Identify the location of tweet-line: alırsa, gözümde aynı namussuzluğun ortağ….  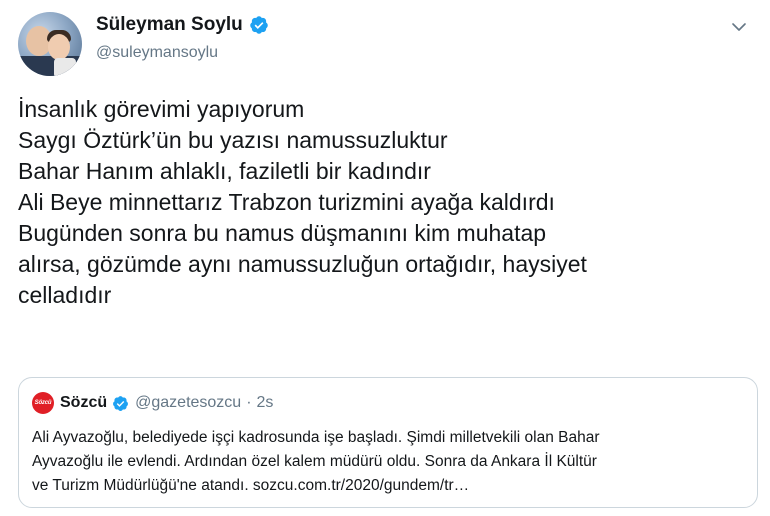
(302, 264).